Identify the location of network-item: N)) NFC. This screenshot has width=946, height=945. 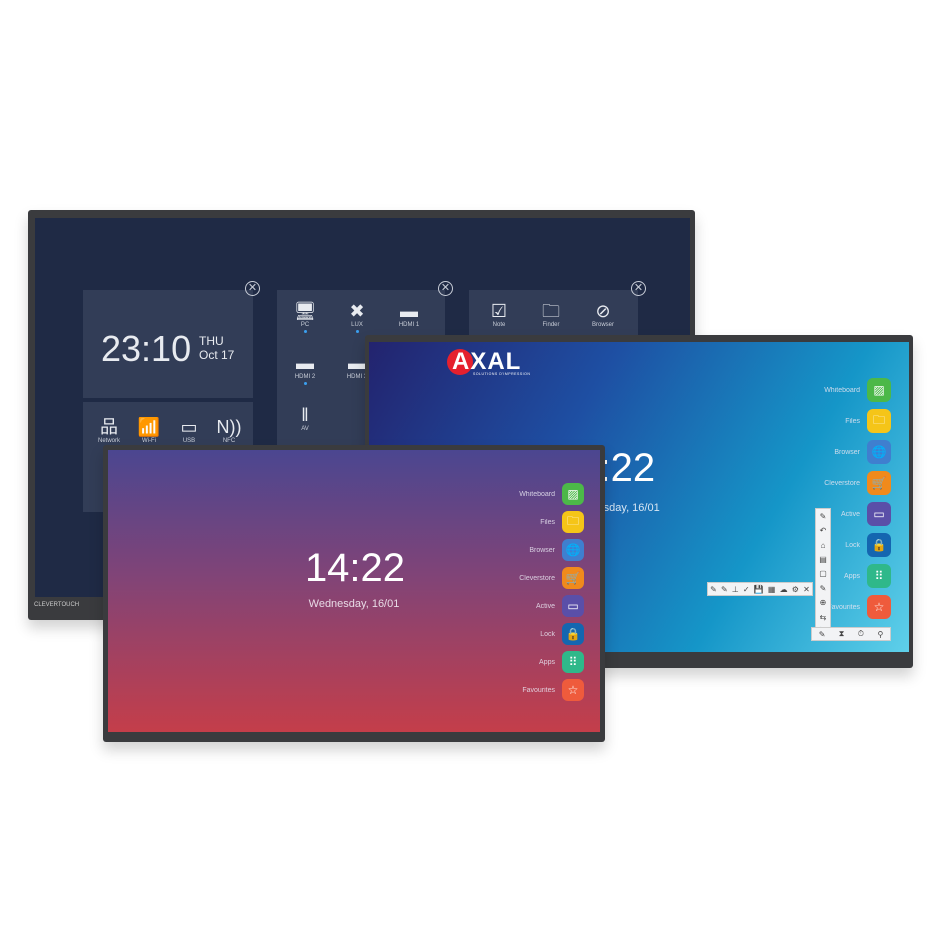
(229, 430).